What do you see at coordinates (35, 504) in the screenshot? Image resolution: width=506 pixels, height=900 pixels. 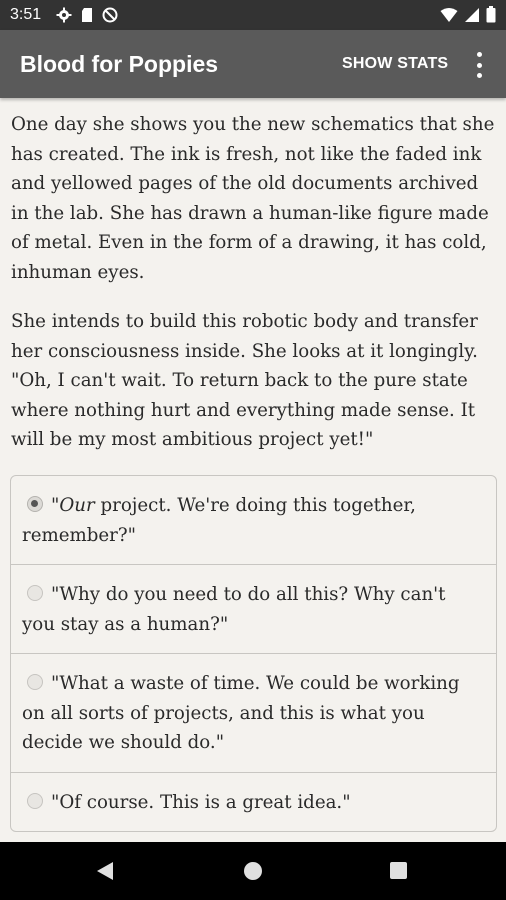 I see `radio-selected-icon` at bounding box center [35, 504].